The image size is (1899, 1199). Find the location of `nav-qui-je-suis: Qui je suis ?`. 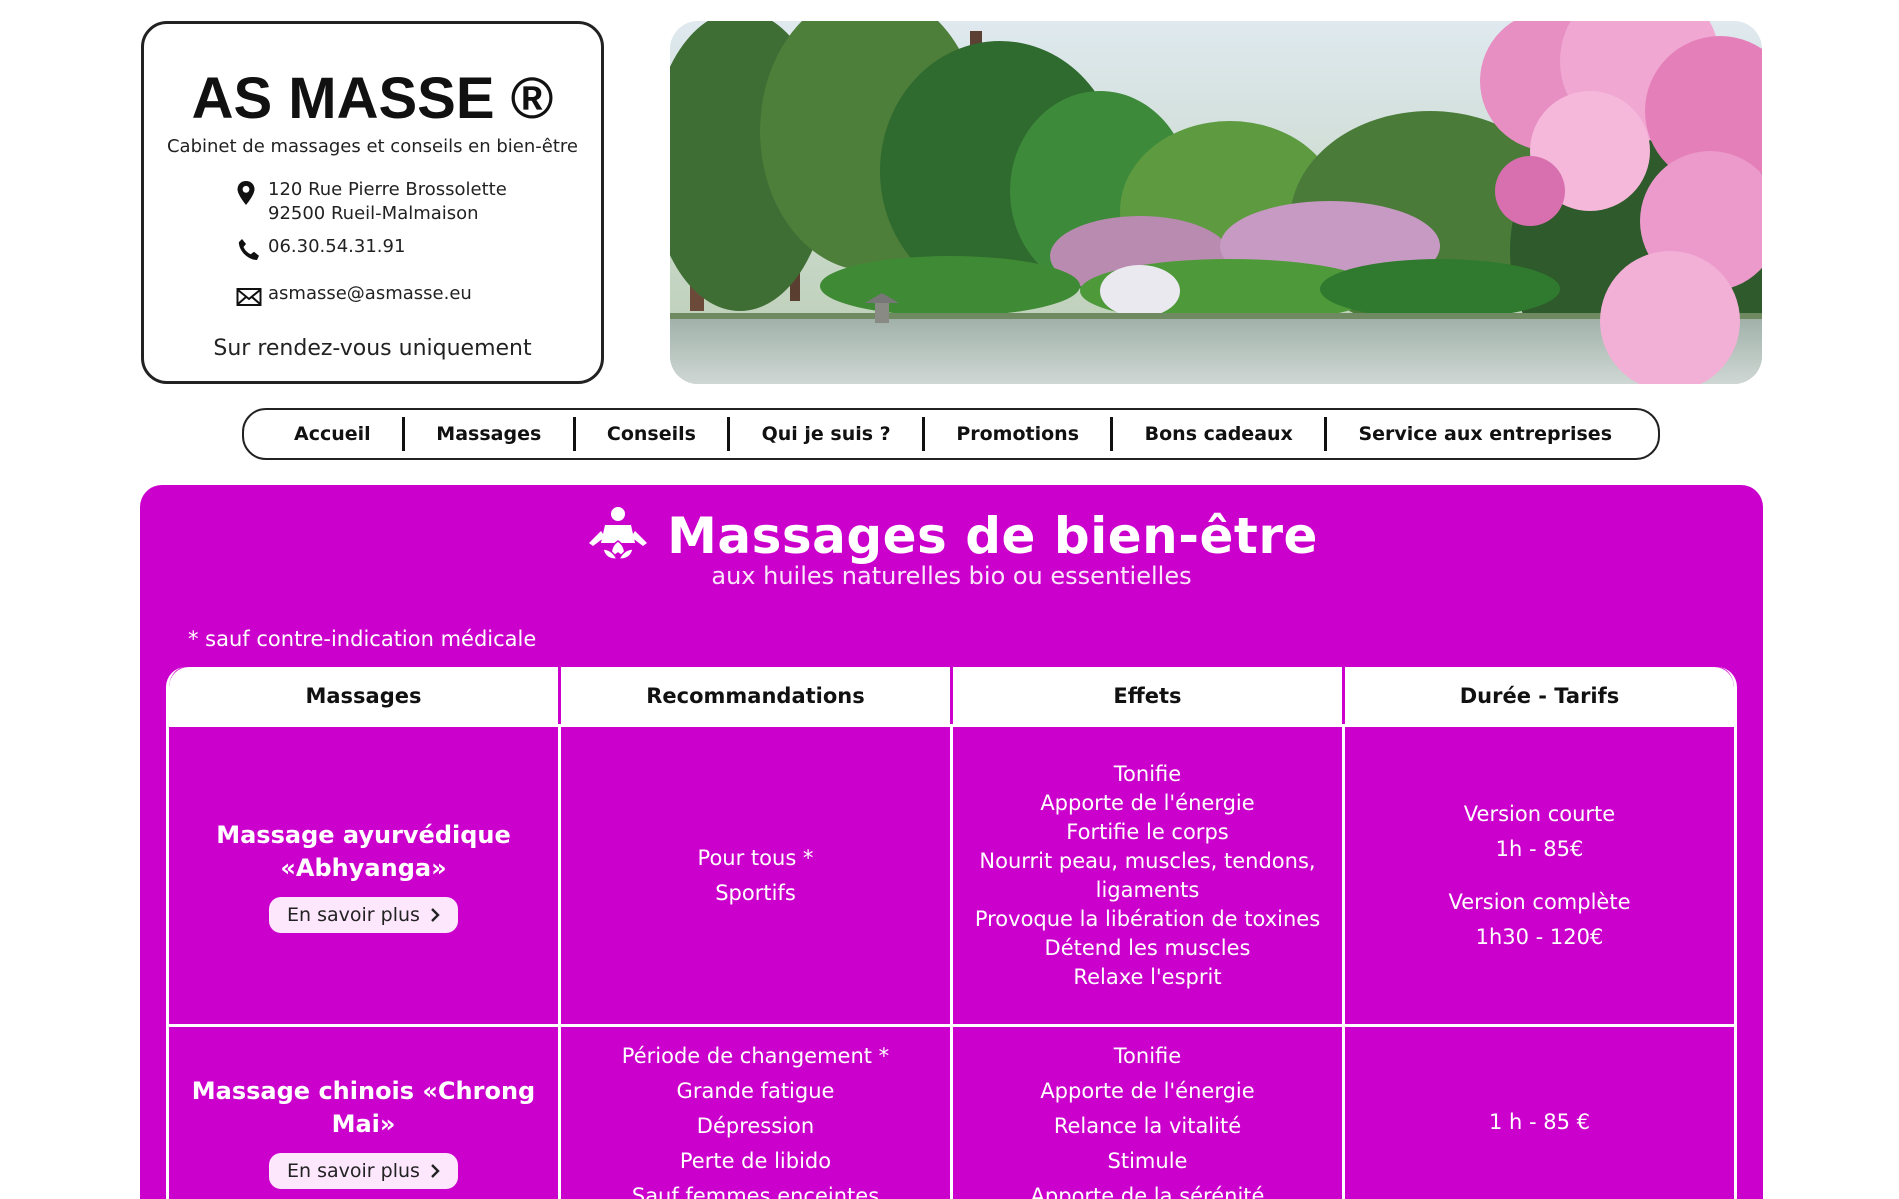

nav-qui-je-suis: Qui je suis ? is located at coordinates (826, 434).